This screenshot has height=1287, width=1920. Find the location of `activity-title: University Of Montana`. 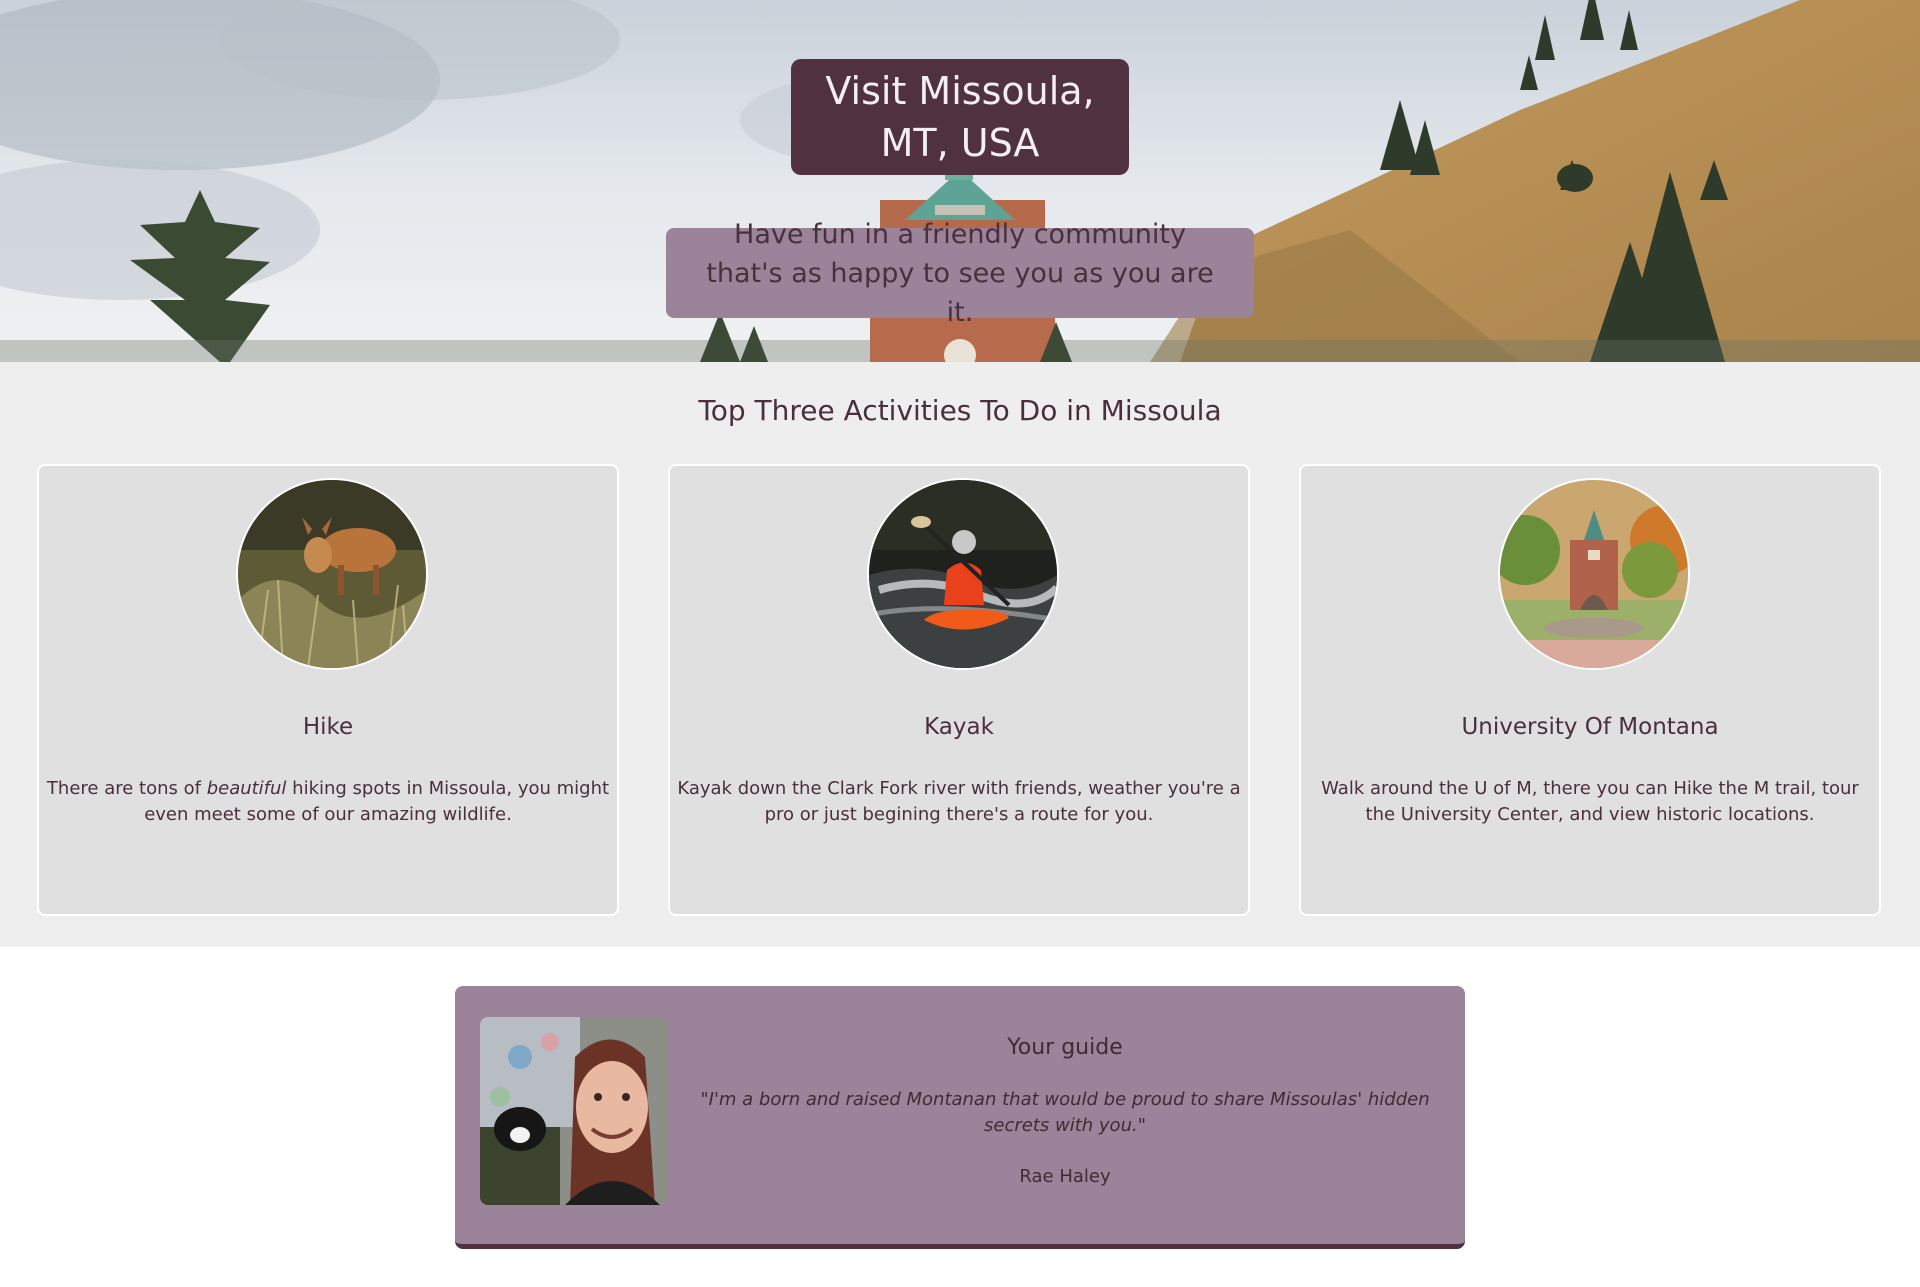

activity-title: University Of Montana is located at coordinates (1590, 727).